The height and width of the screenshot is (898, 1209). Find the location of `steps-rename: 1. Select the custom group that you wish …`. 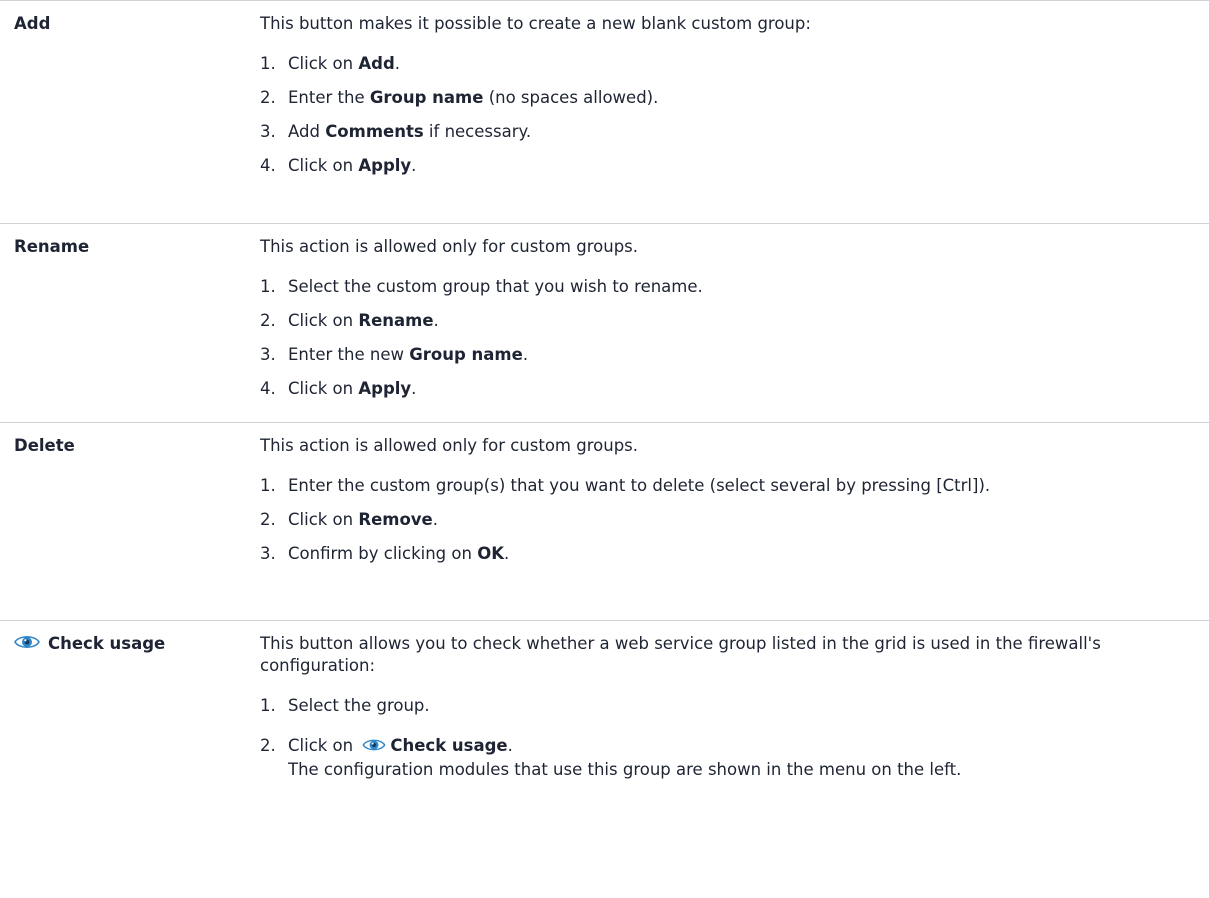

steps-rename: 1. Select the custom group that you wish … is located at coordinates (734, 338).